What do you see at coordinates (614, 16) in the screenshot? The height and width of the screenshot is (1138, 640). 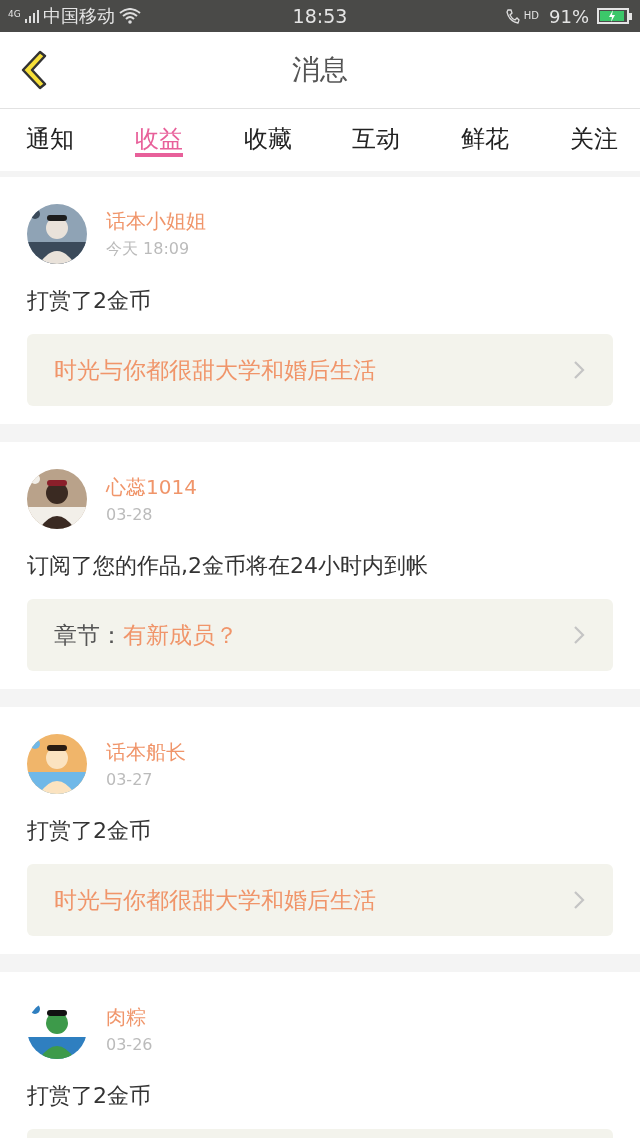 I see `battery-icon` at bounding box center [614, 16].